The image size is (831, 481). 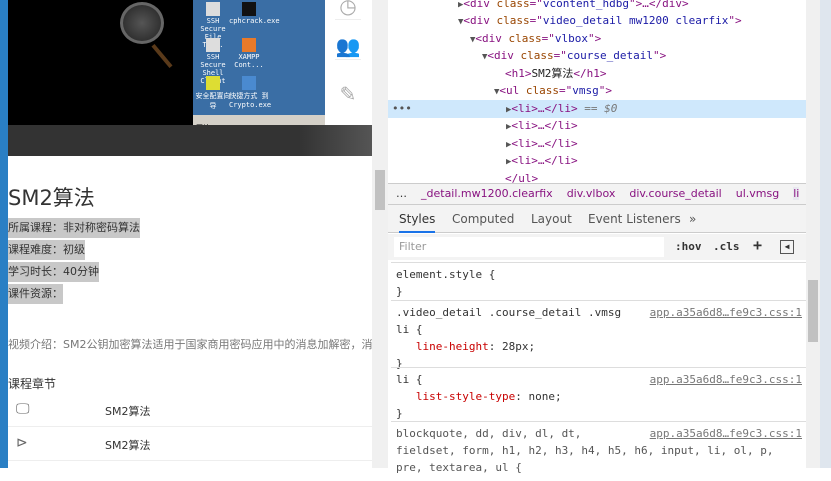 I want to click on styles-tabs: Styles Computed Layout Event Listeners », so click(x=597, y=219).